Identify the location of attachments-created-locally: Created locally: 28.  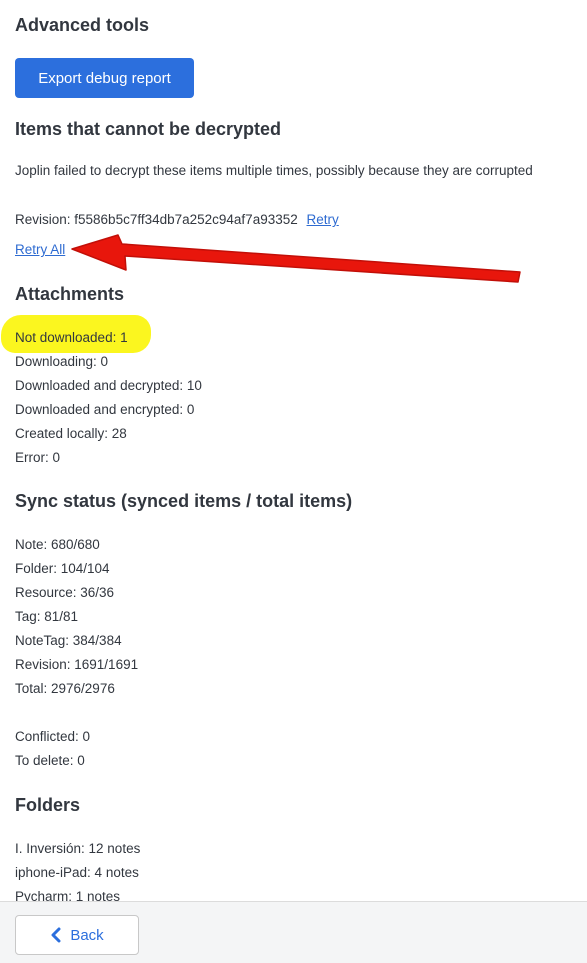
(71, 433).